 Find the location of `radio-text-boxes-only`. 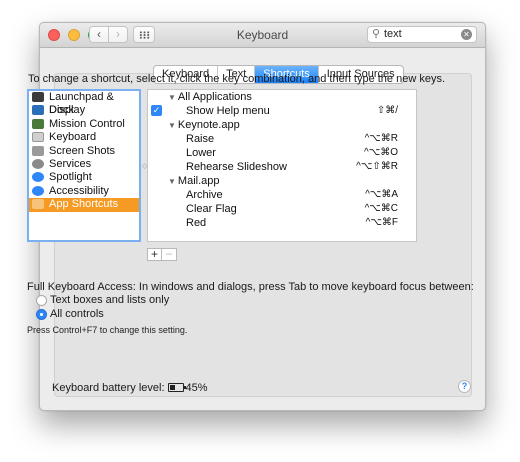

radio-text-boxes-only is located at coordinates (41, 300).